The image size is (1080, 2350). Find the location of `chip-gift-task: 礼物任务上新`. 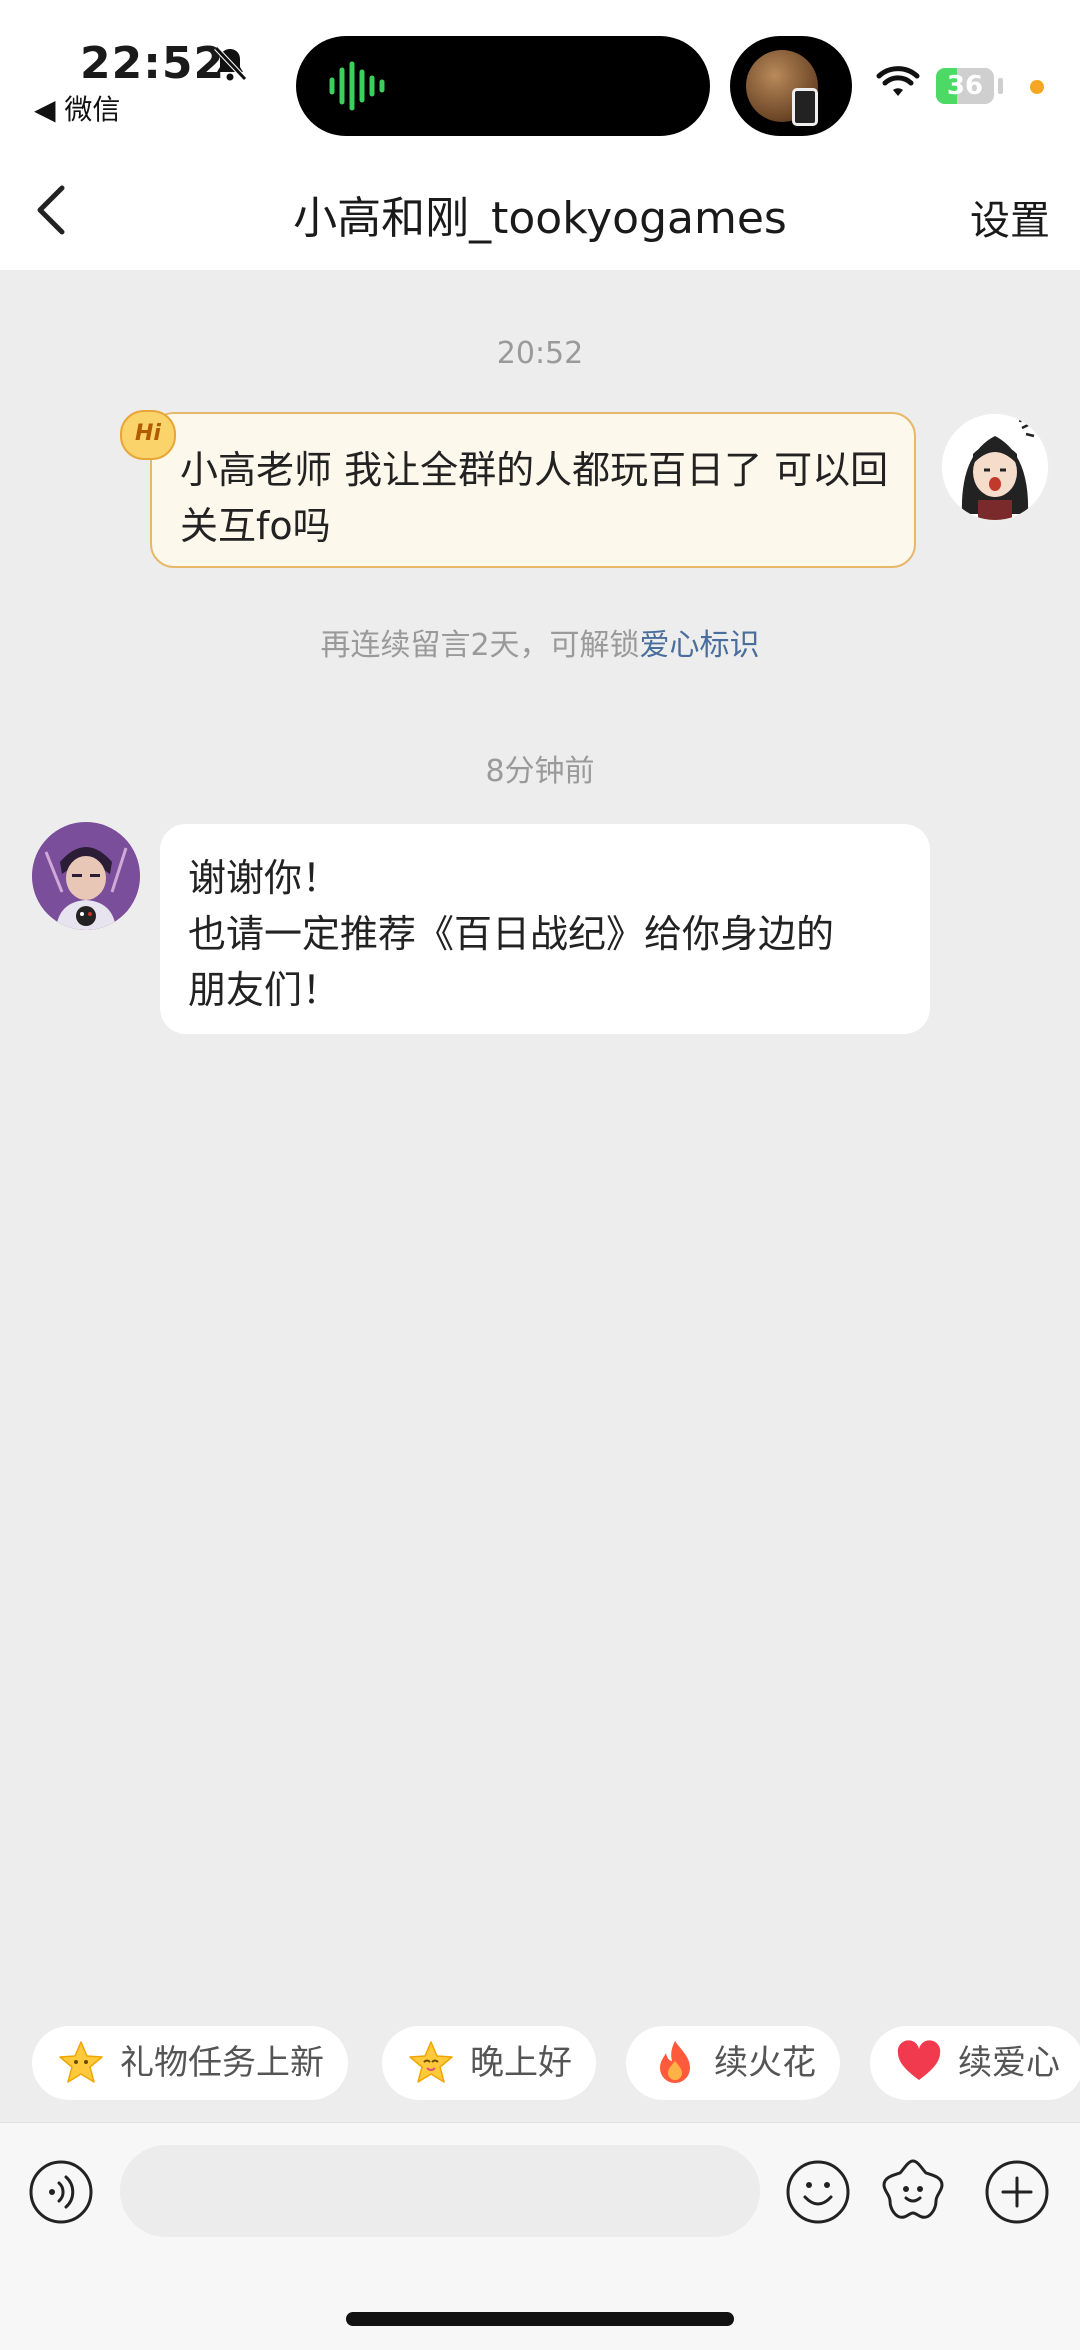

chip-gift-task: 礼物任务上新 is located at coordinates (190, 2063).